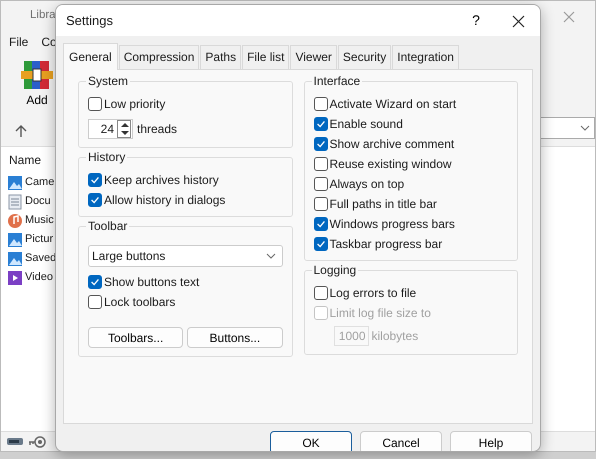 The height and width of the screenshot is (459, 596). What do you see at coordinates (15, 441) in the screenshot?
I see `drive-icon` at bounding box center [15, 441].